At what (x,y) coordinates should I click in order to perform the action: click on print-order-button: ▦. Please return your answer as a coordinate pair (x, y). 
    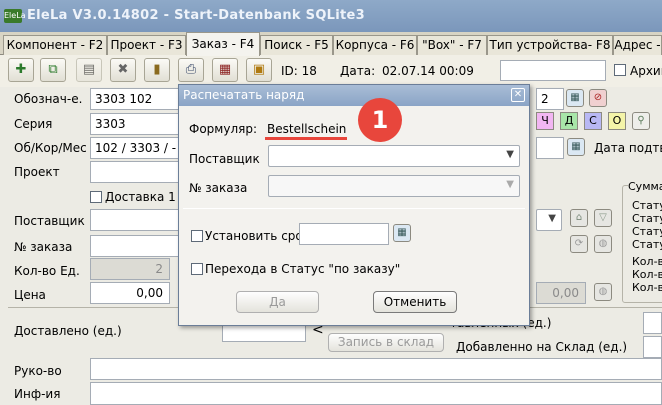
    Looking at the image, I should click on (225, 70).